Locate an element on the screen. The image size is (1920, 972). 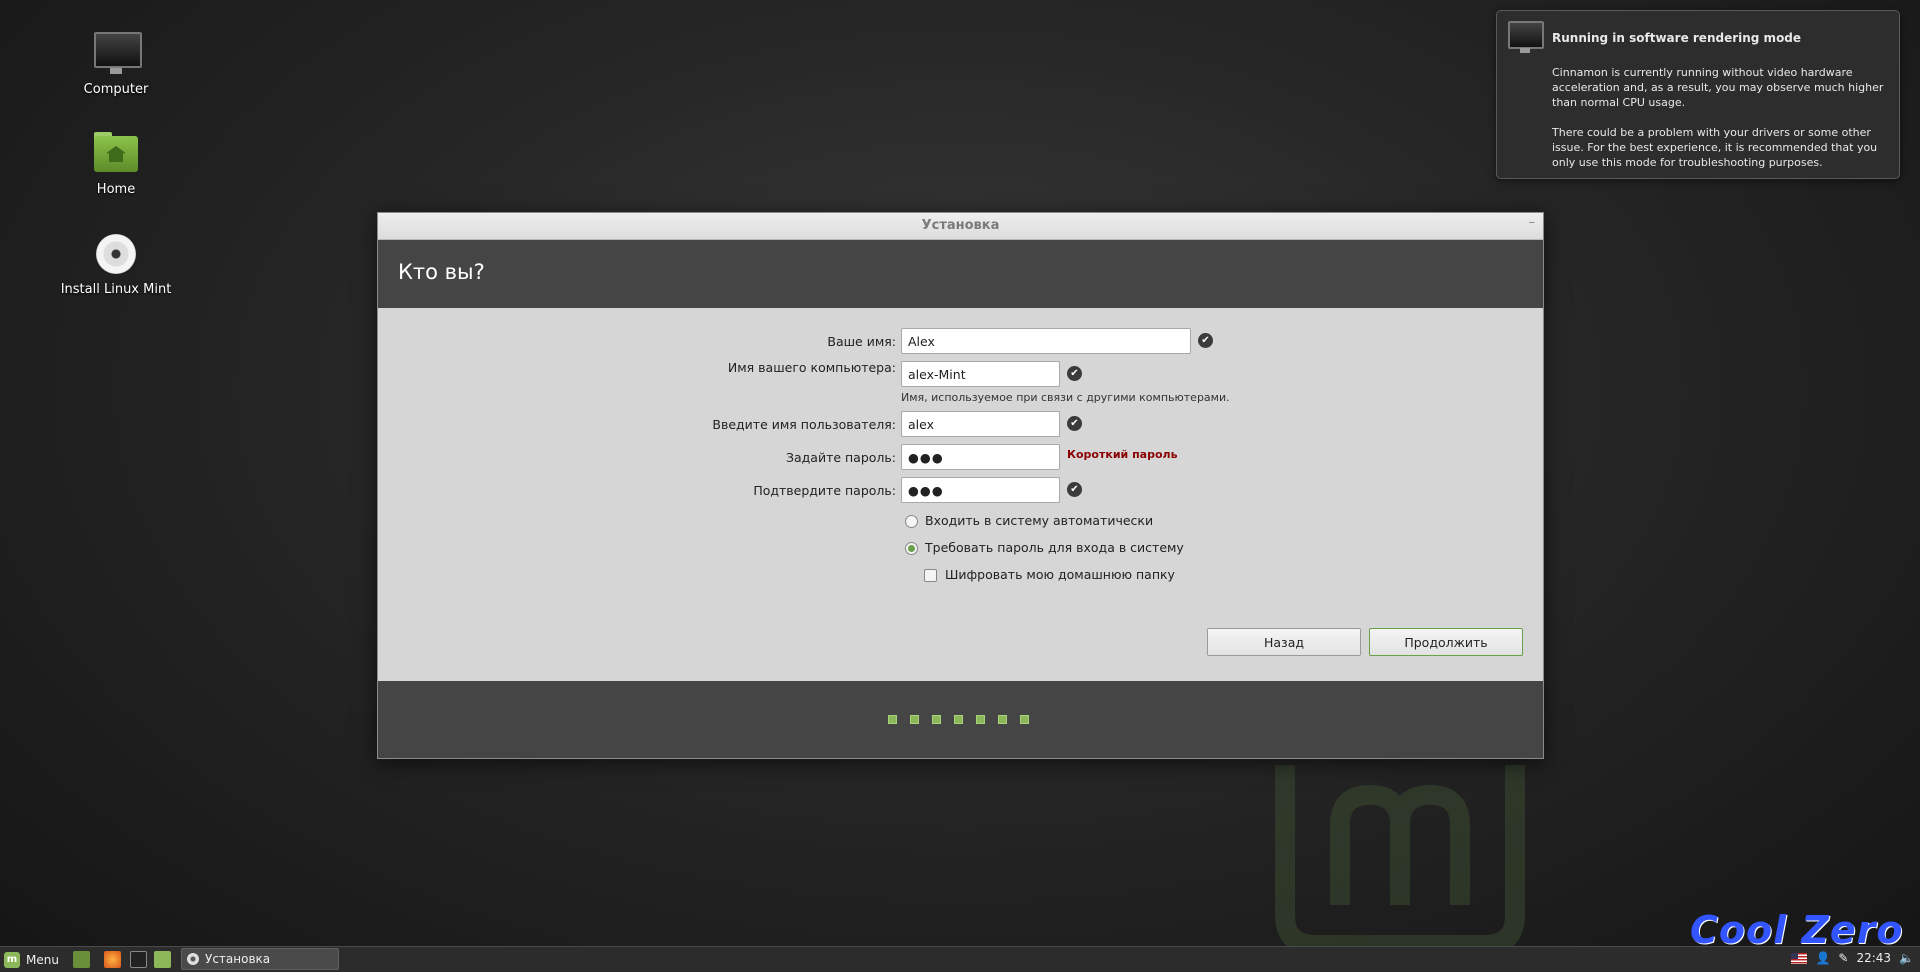
page-header: Кто вы? is located at coordinates (960, 274).